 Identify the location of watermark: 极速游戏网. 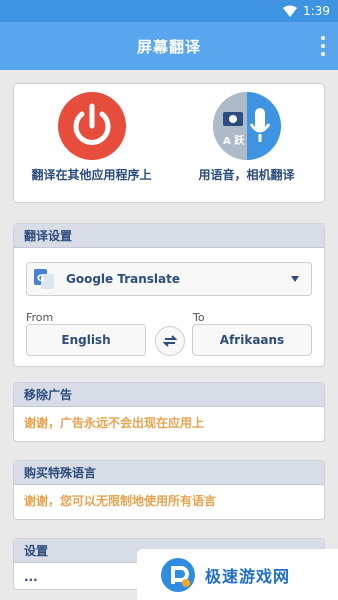
(237, 574).